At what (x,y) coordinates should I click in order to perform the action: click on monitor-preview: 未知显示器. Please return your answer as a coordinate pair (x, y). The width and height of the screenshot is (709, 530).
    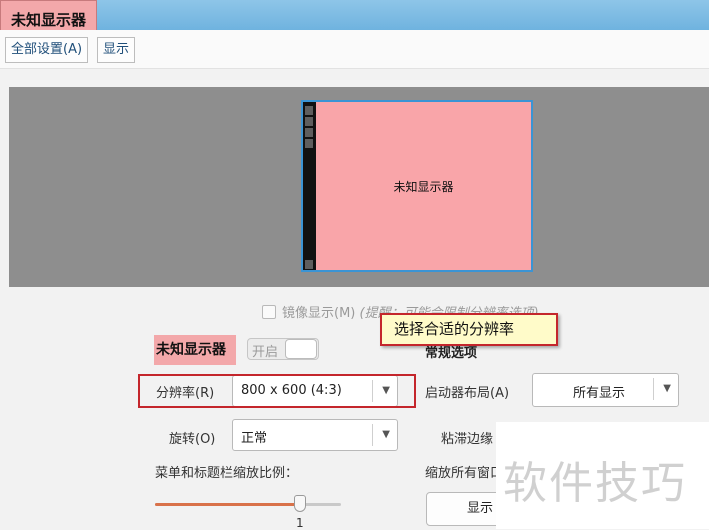
    Looking at the image, I should click on (417, 186).